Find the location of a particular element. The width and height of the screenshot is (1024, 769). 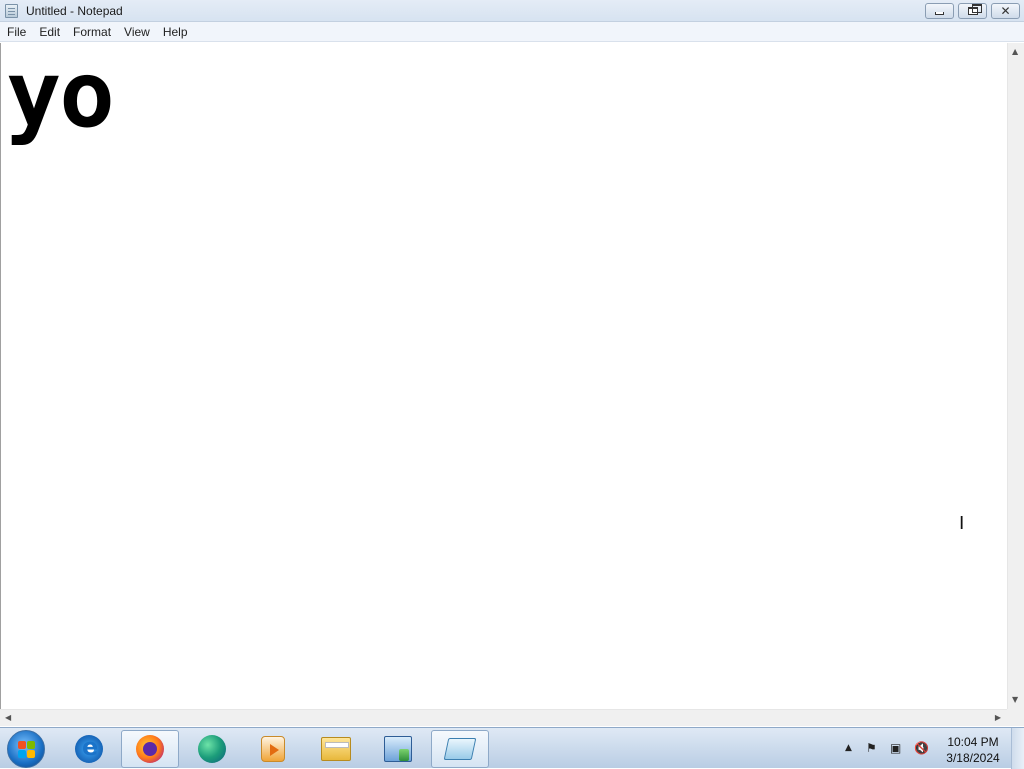

window-title: Untitled - Notepad is located at coordinates (74, 11).